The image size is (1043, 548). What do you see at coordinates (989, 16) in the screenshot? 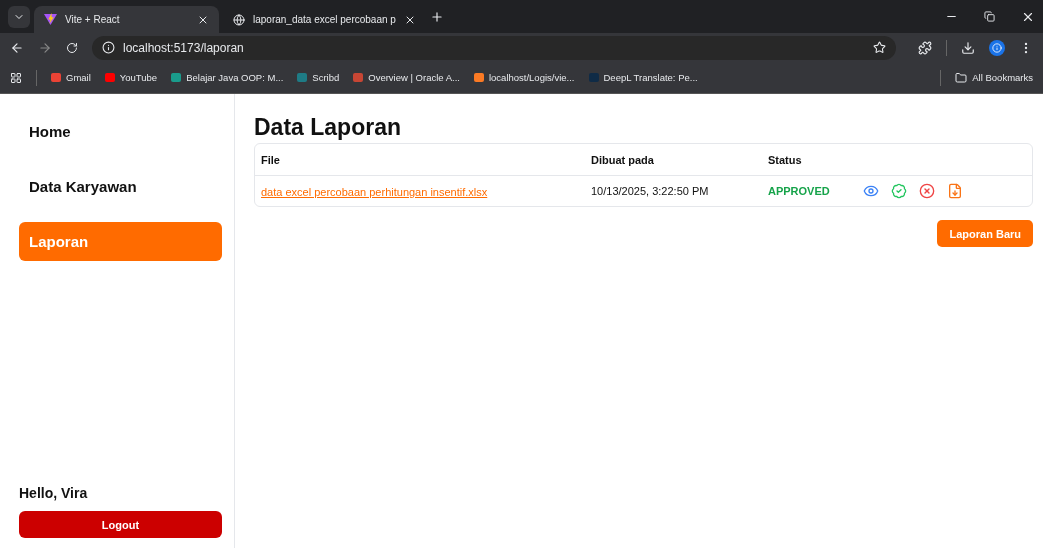
I see `restore-icon` at bounding box center [989, 16].